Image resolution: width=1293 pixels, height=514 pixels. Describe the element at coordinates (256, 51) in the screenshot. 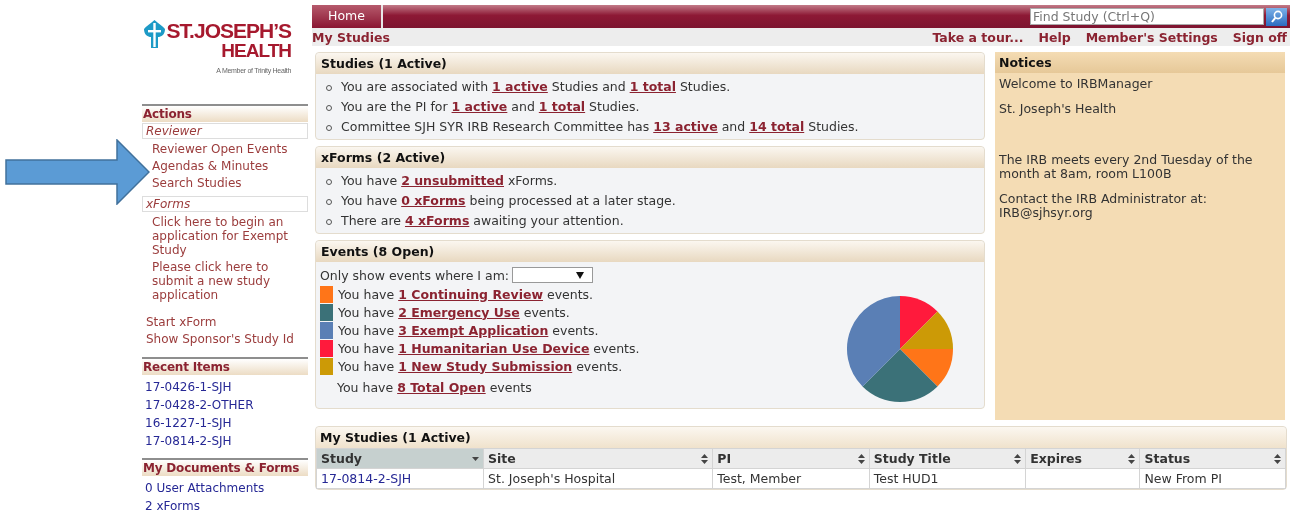

I see `logo-text: HEALTH` at that location.